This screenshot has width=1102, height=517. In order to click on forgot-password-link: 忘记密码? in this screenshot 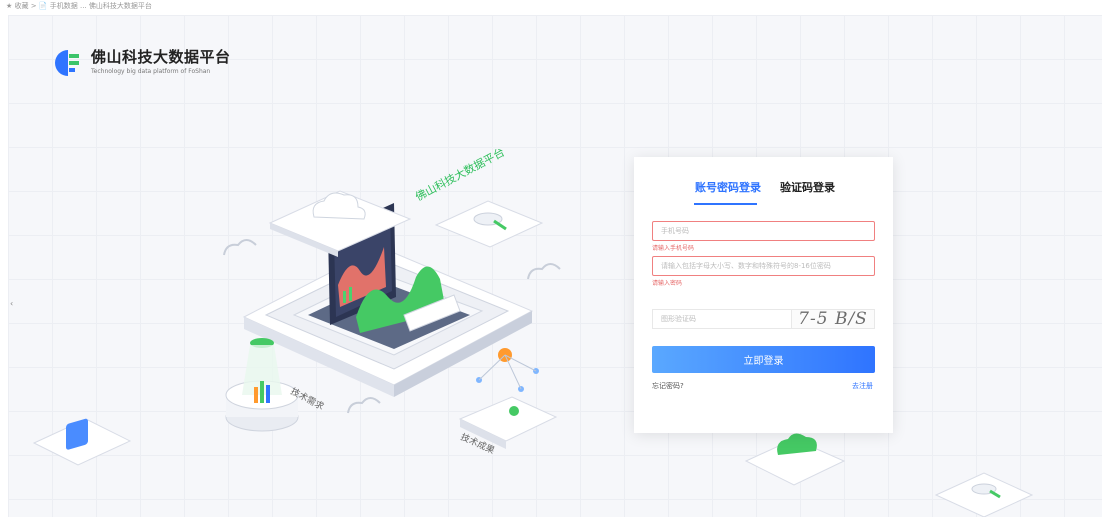, I will do `click(668, 386)`.